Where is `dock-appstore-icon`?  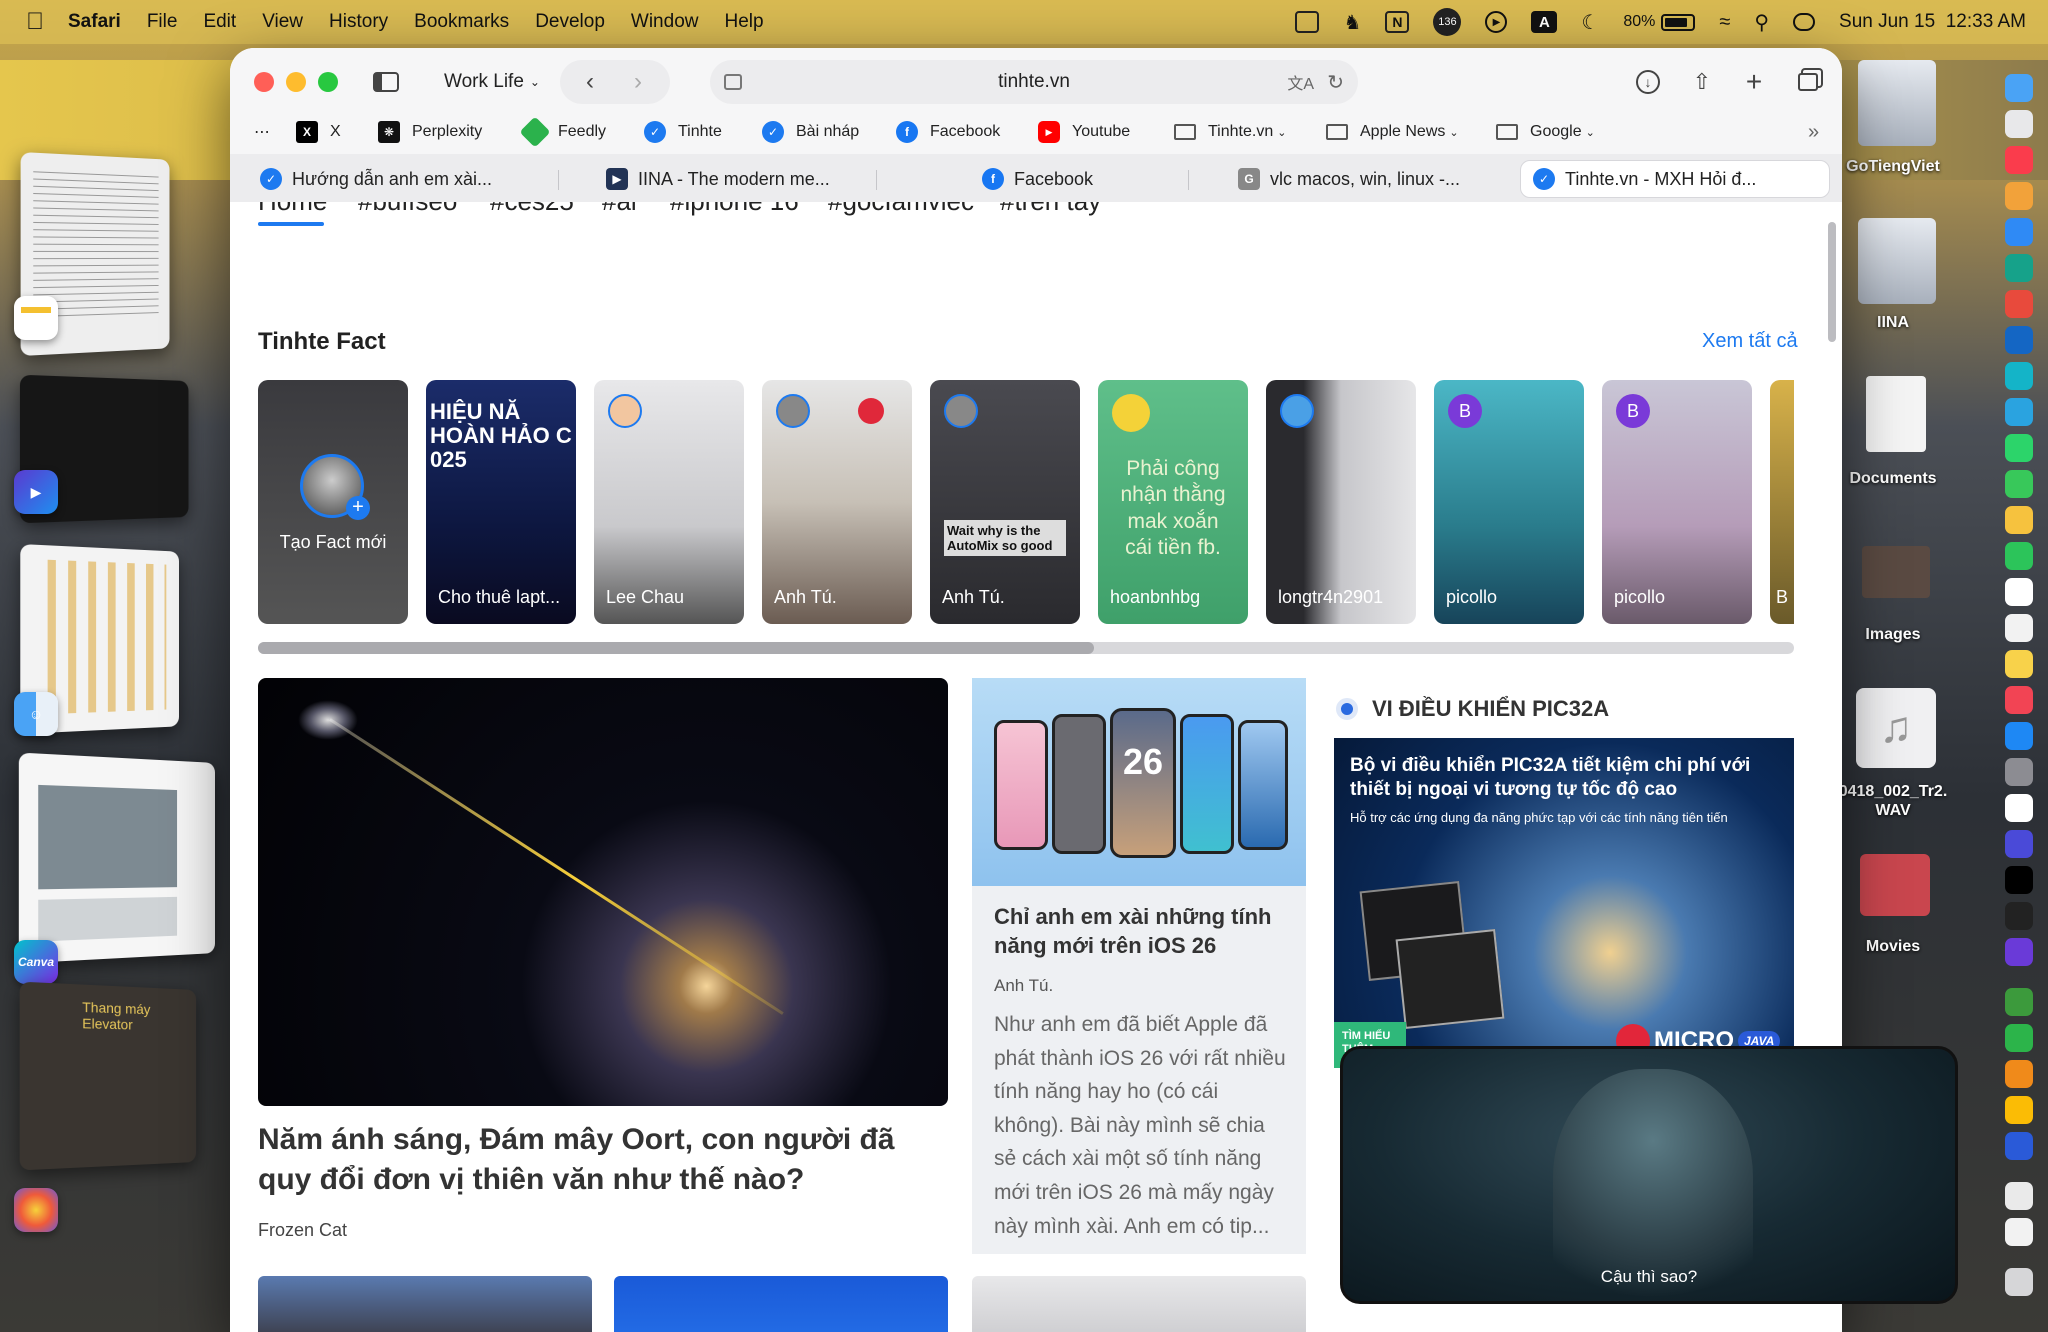 dock-appstore-icon is located at coordinates (2019, 736).